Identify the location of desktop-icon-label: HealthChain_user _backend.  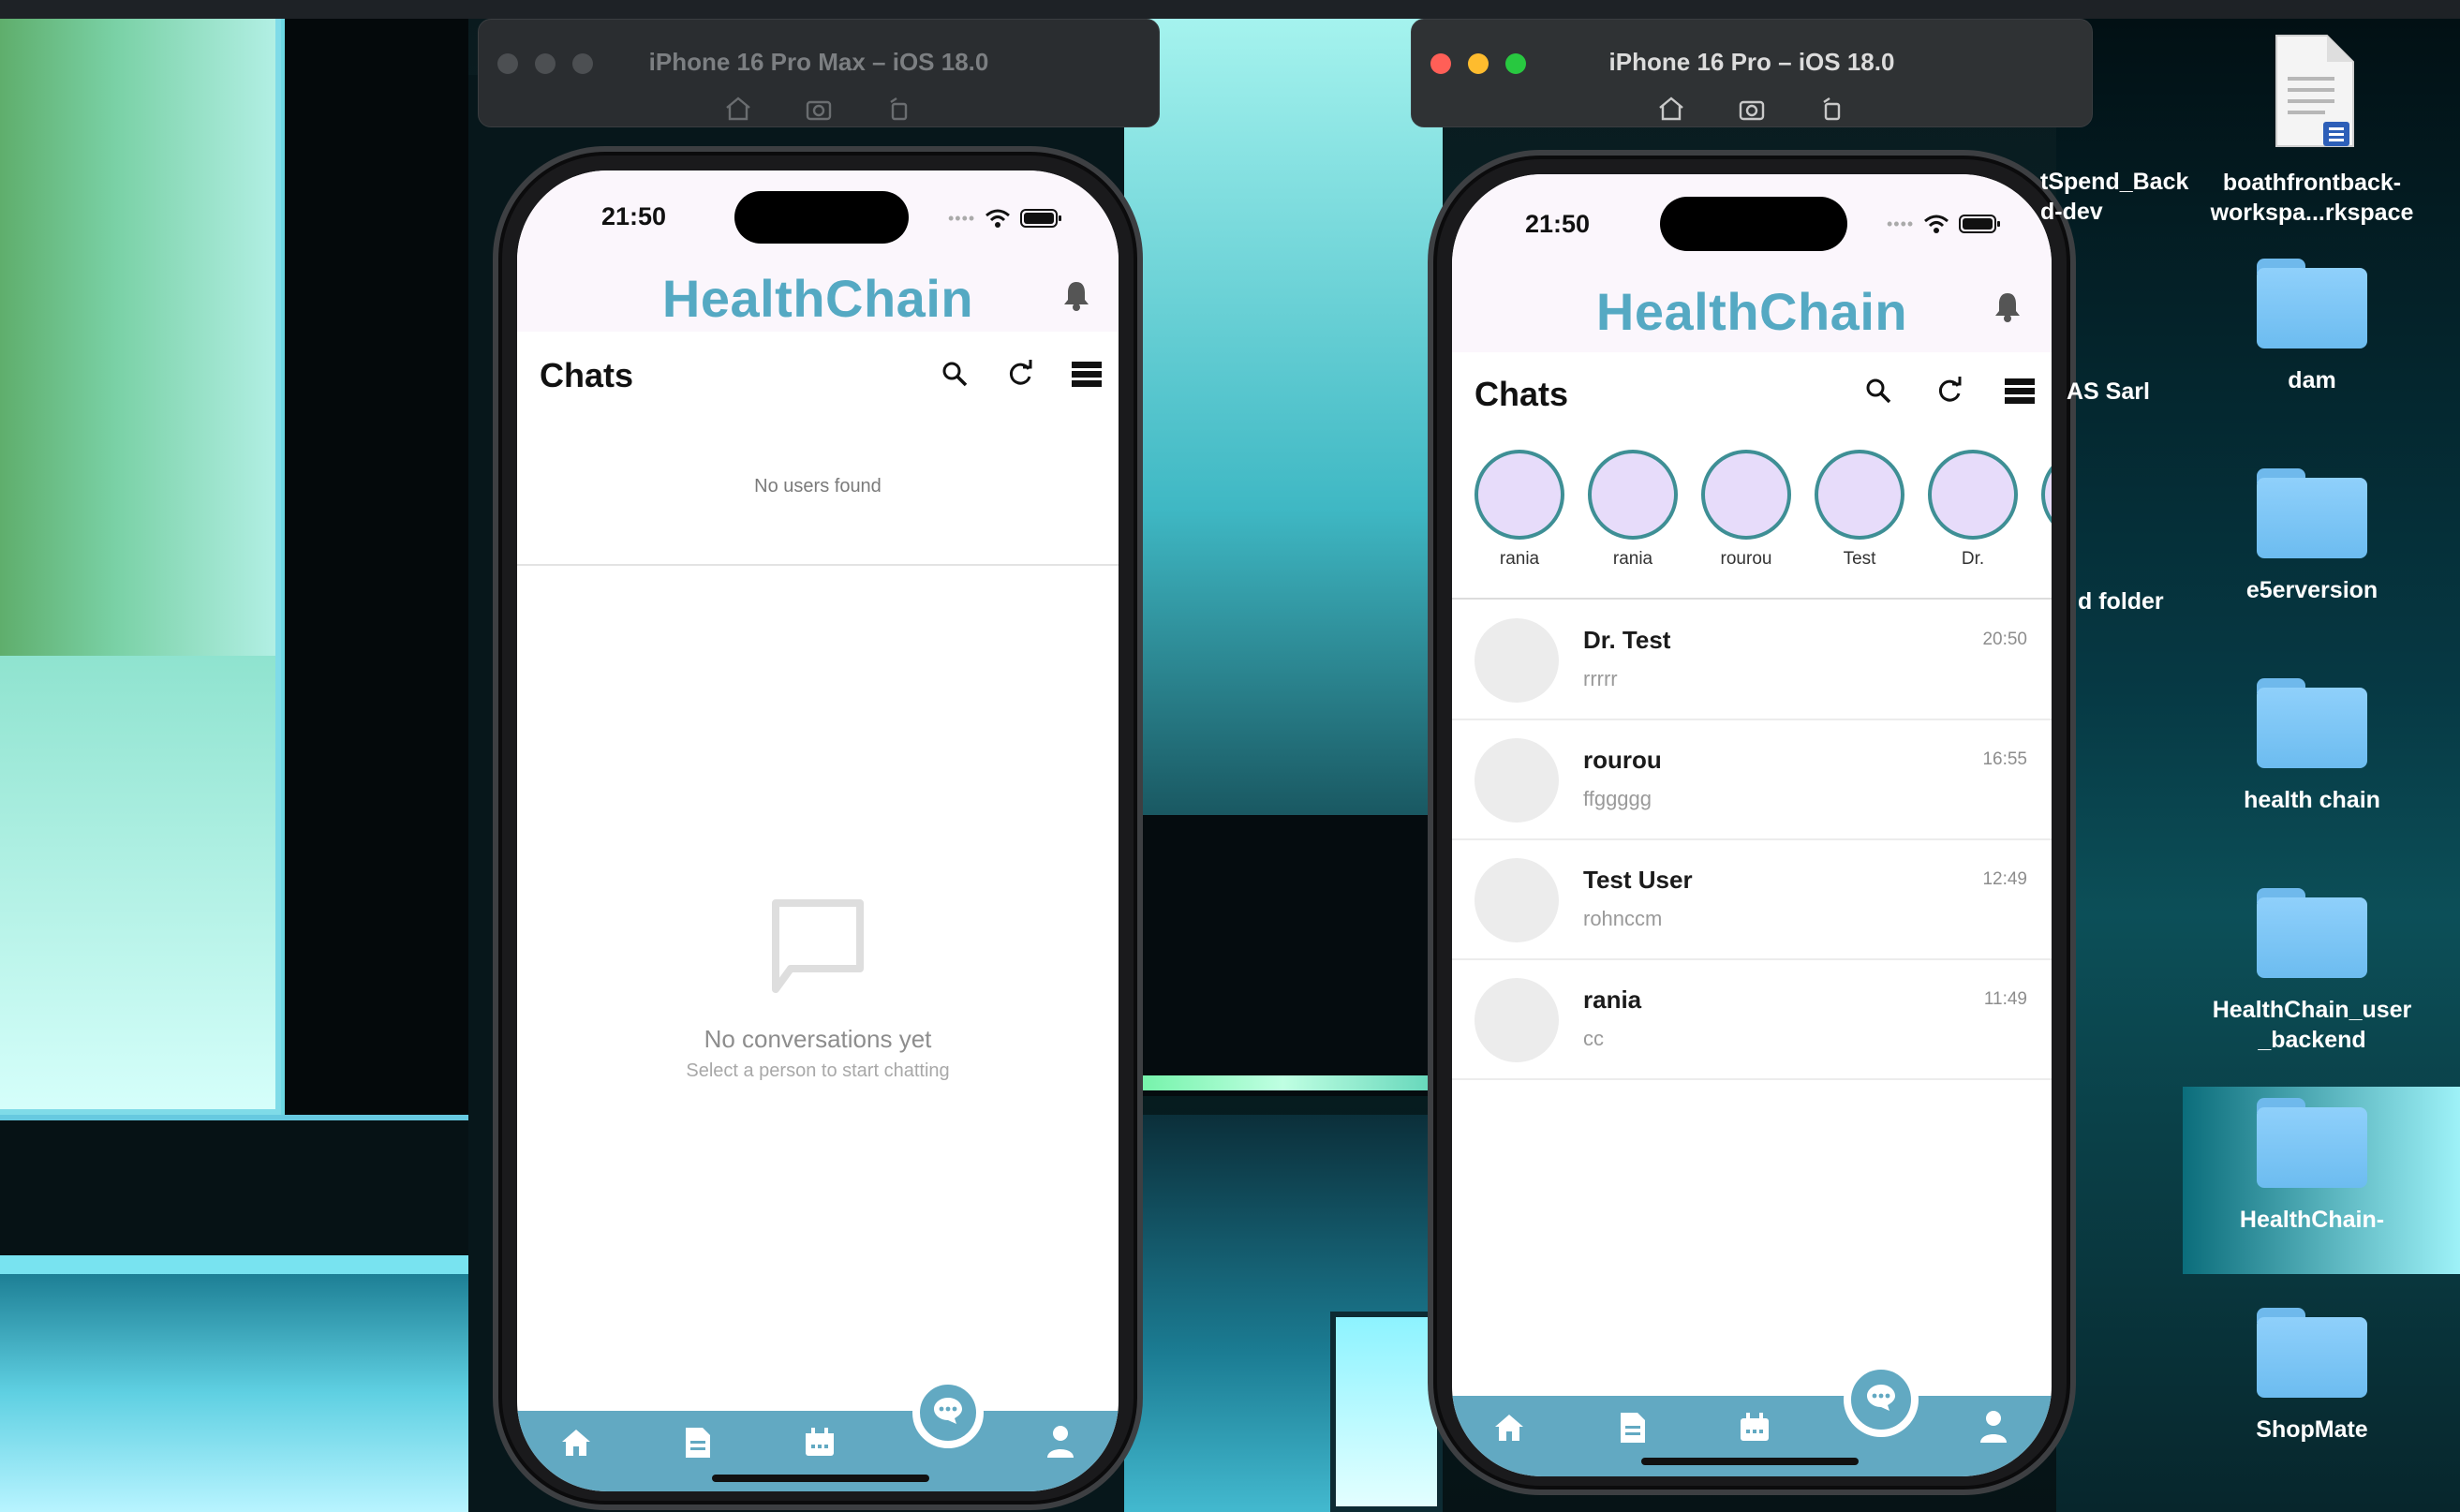
(2312, 1025).